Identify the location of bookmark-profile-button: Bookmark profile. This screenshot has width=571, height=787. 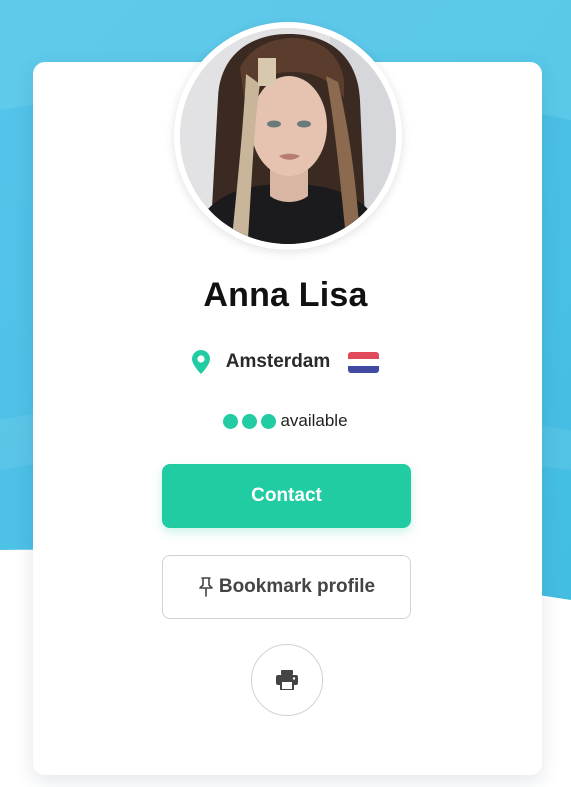
(286, 587).